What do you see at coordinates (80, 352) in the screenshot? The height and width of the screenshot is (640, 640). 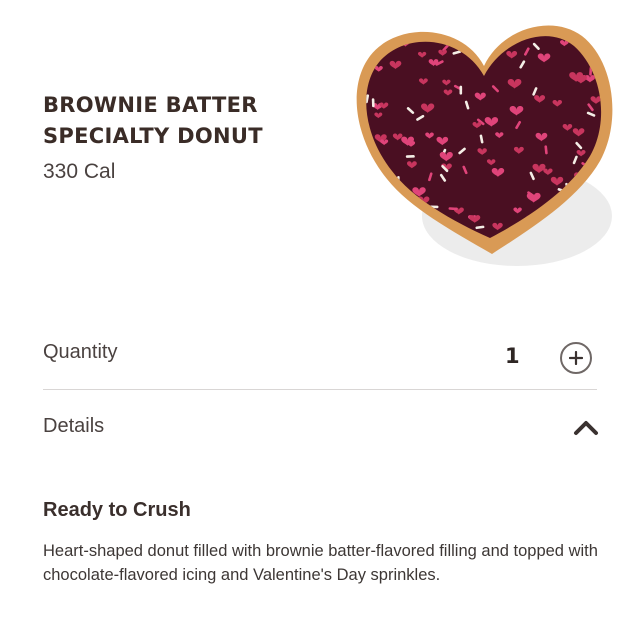 I see `quantity-label: Quantity` at bounding box center [80, 352].